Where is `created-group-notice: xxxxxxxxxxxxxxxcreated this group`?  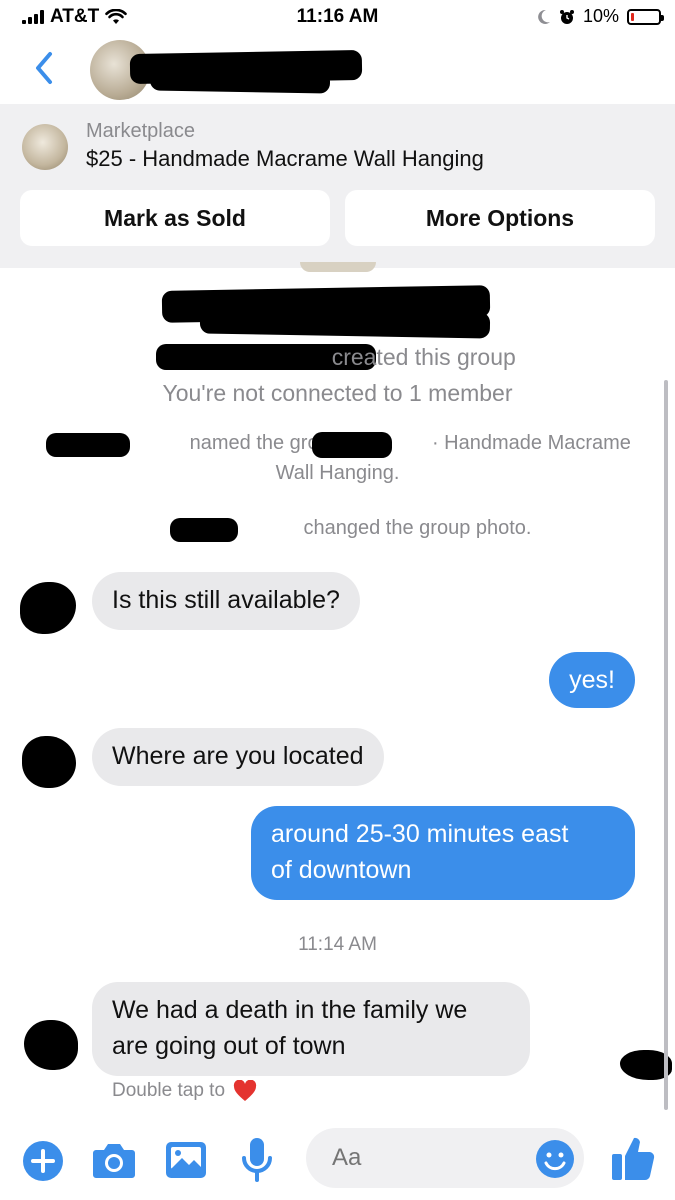 created-group-notice: xxxxxxxxxxxxxxxcreated this group is located at coordinates (337, 357).